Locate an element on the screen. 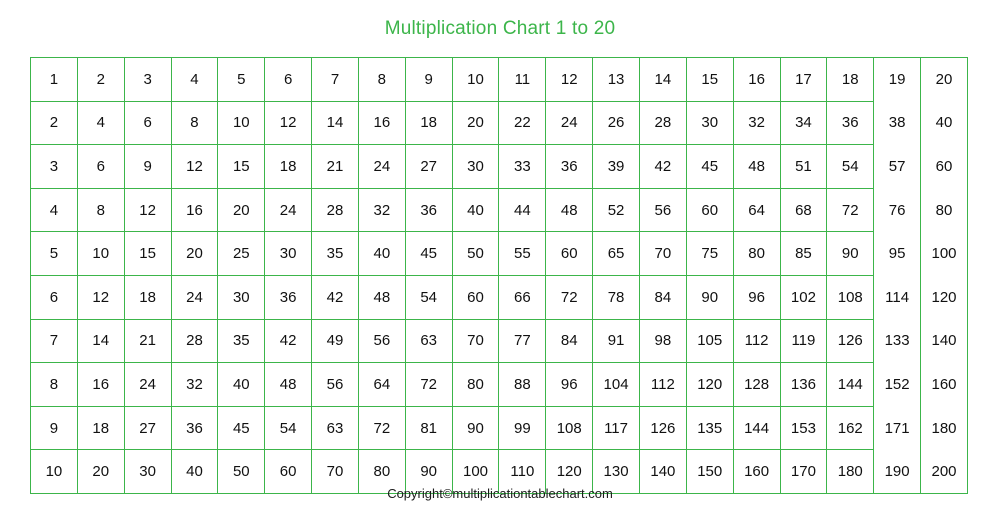 This screenshot has height=508, width=1000. table-cell: 25 is located at coordinates (241, 253).